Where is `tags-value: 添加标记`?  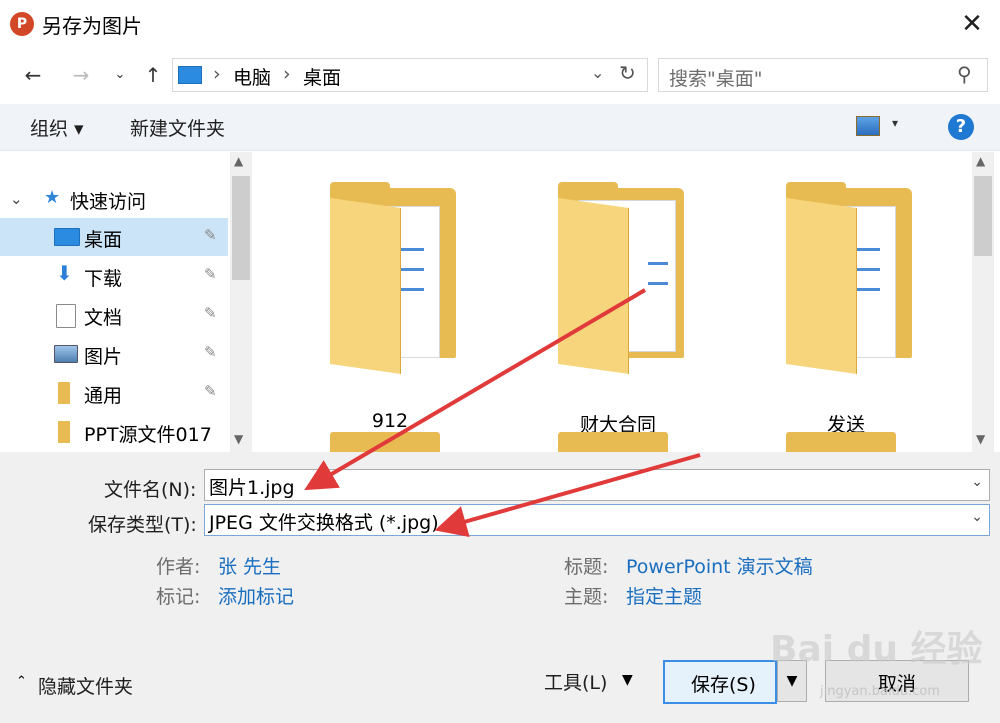
tags-value: 添加标记 is located at coordinates (256, 595).